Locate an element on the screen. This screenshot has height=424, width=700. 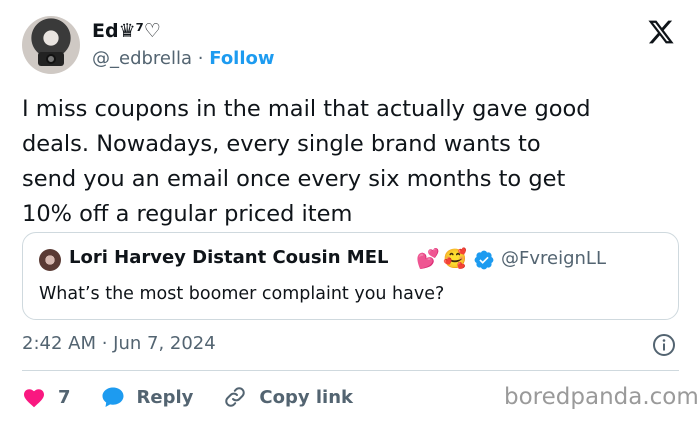
tweet-line: 10% off a regular priced item is located at coordinates (187, 214).